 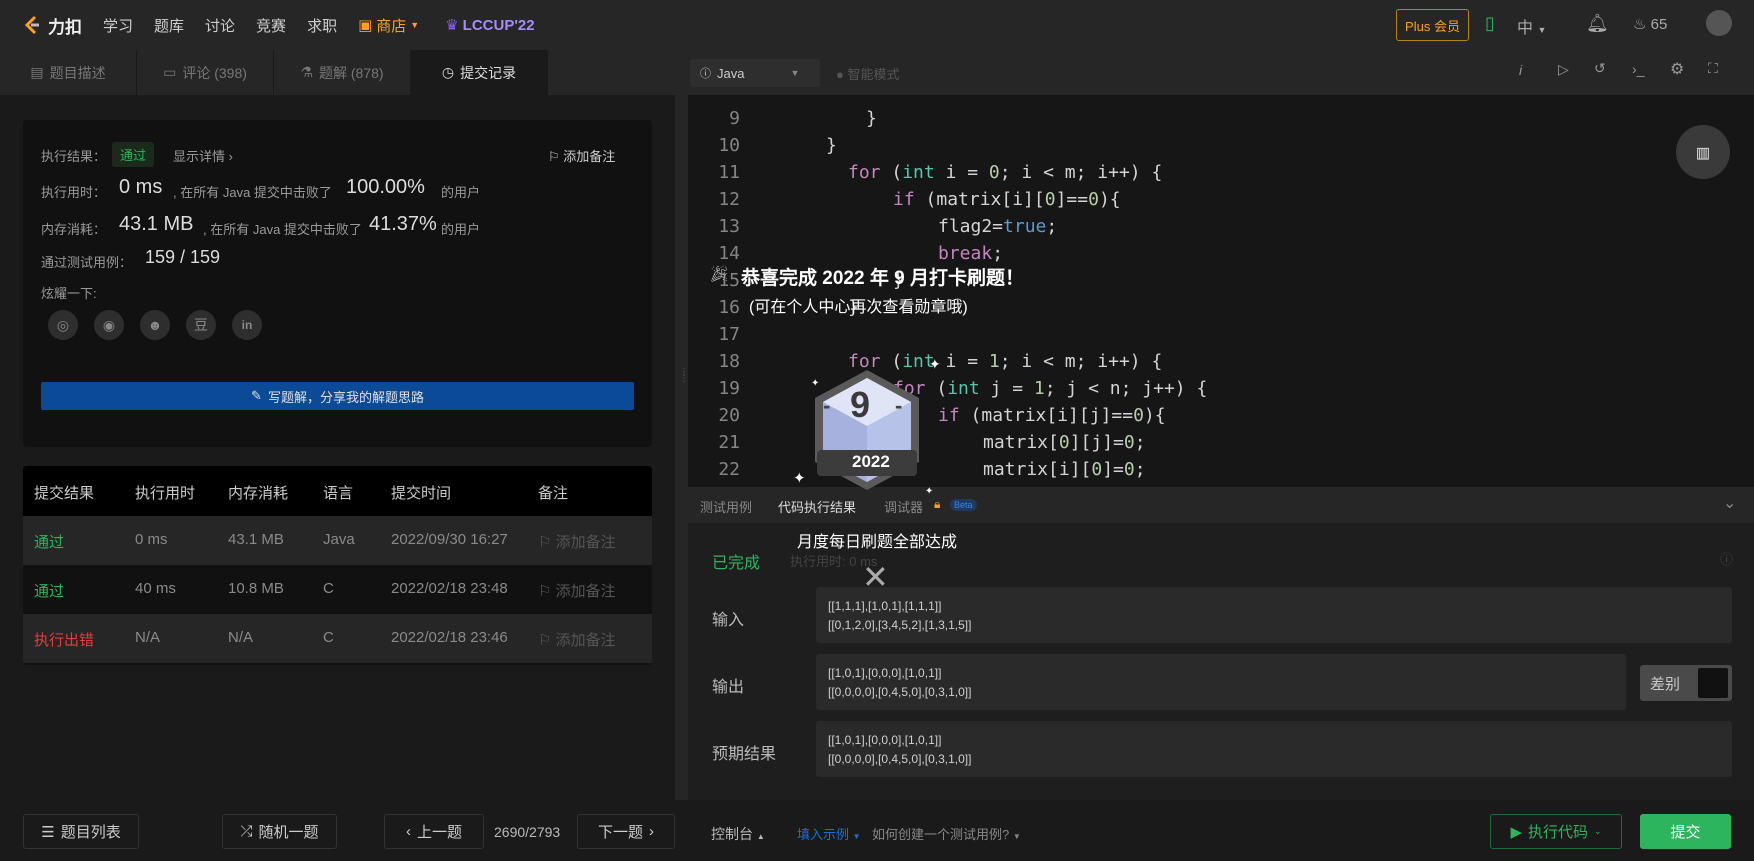 I want to click on fullscreen-icon: ⛶, so click(x=1713, y=68).